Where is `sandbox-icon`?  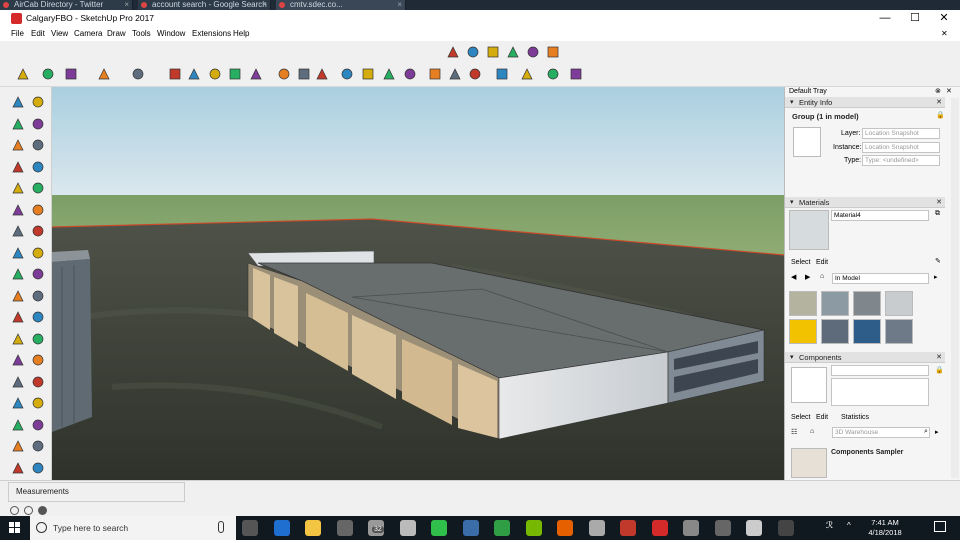
sandbox-icon is located at coordinates (18, 468).